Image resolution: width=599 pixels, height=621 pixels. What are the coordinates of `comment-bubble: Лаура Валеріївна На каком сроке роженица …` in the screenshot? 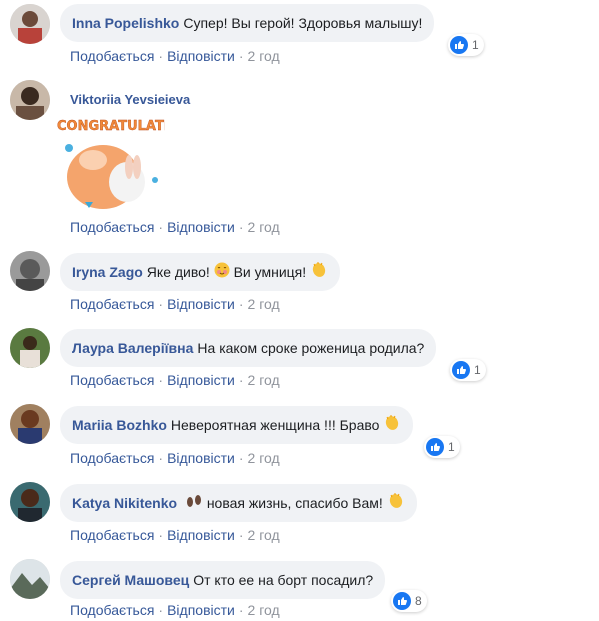 It's located at (248, 348).